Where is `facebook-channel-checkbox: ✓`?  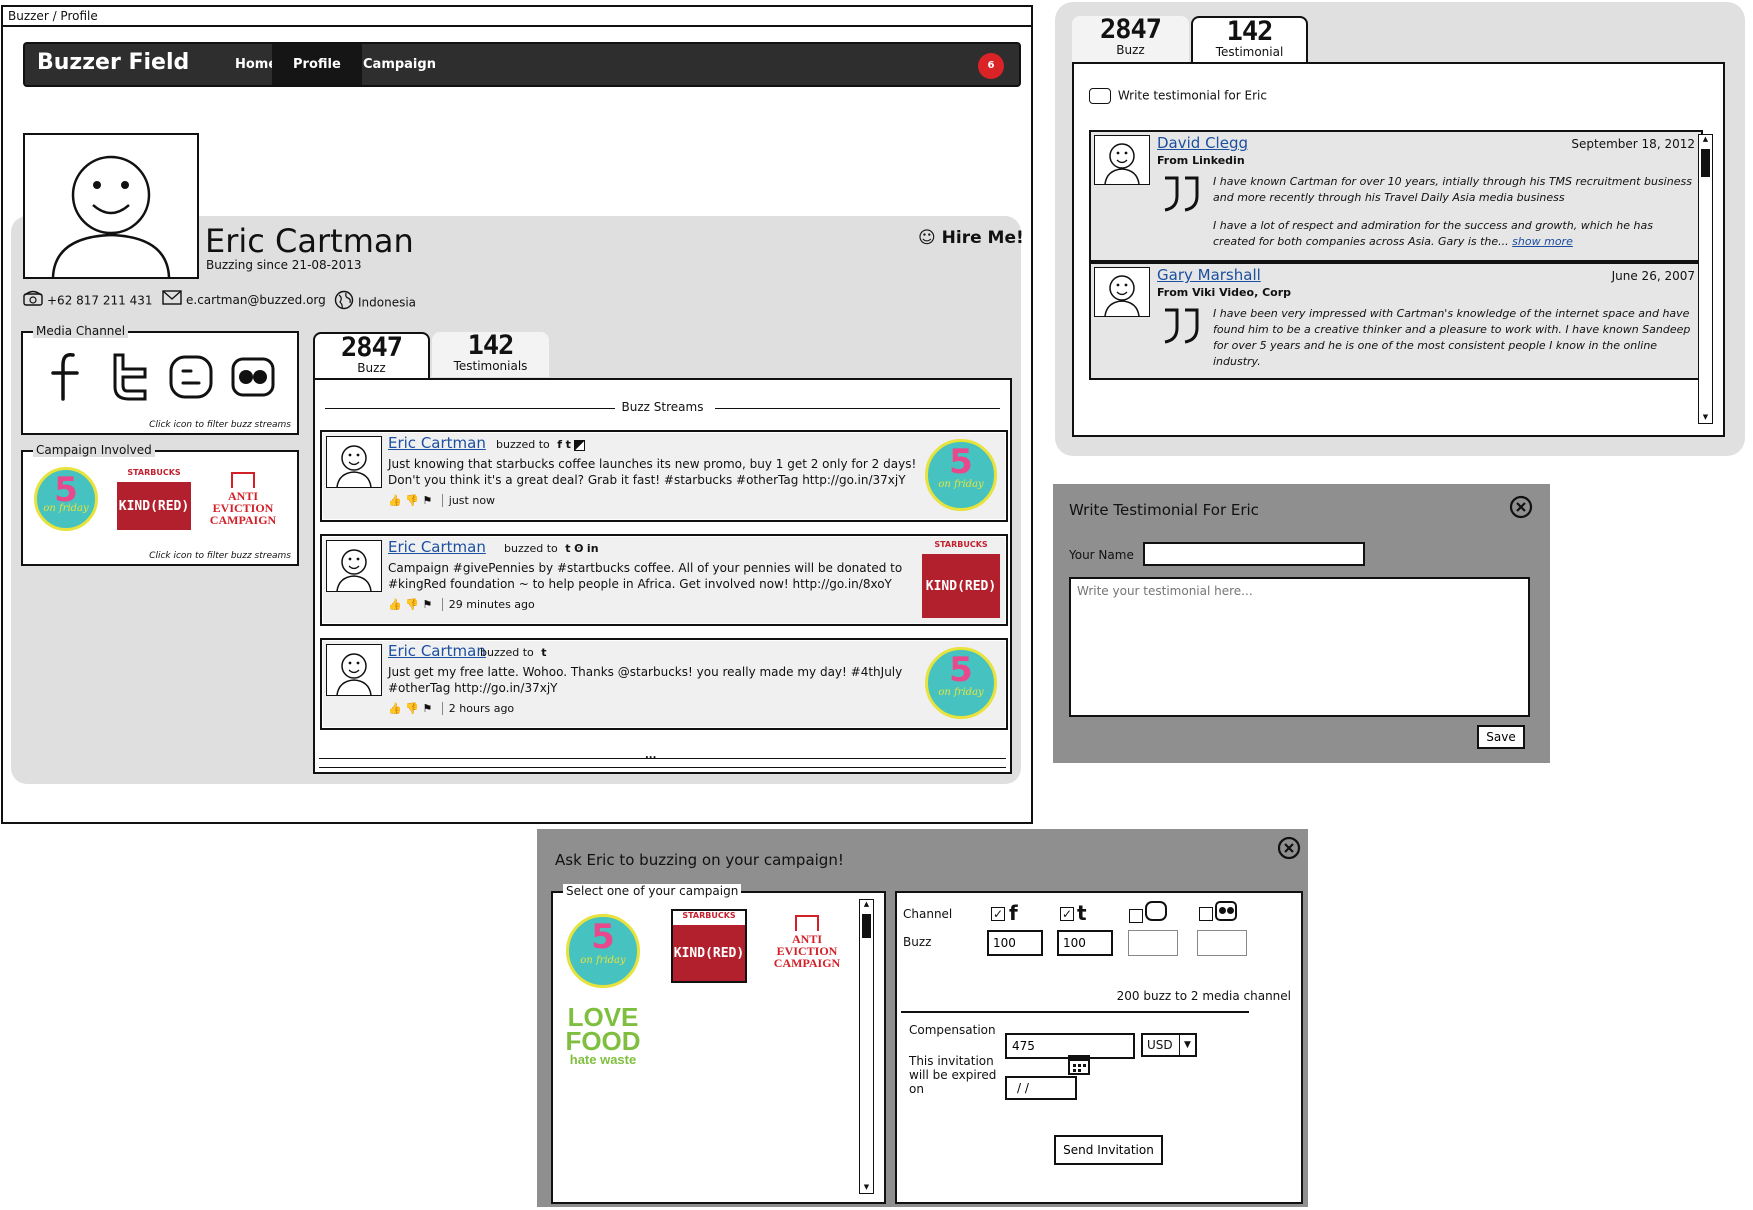 facebook-channel-checkbox: ✓ is located at coordinates (998, 914).